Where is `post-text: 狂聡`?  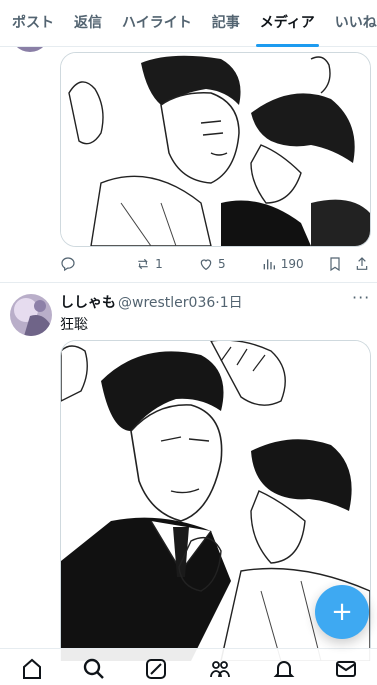 post-text: 狂聡 is located at coordinates (74, 325).